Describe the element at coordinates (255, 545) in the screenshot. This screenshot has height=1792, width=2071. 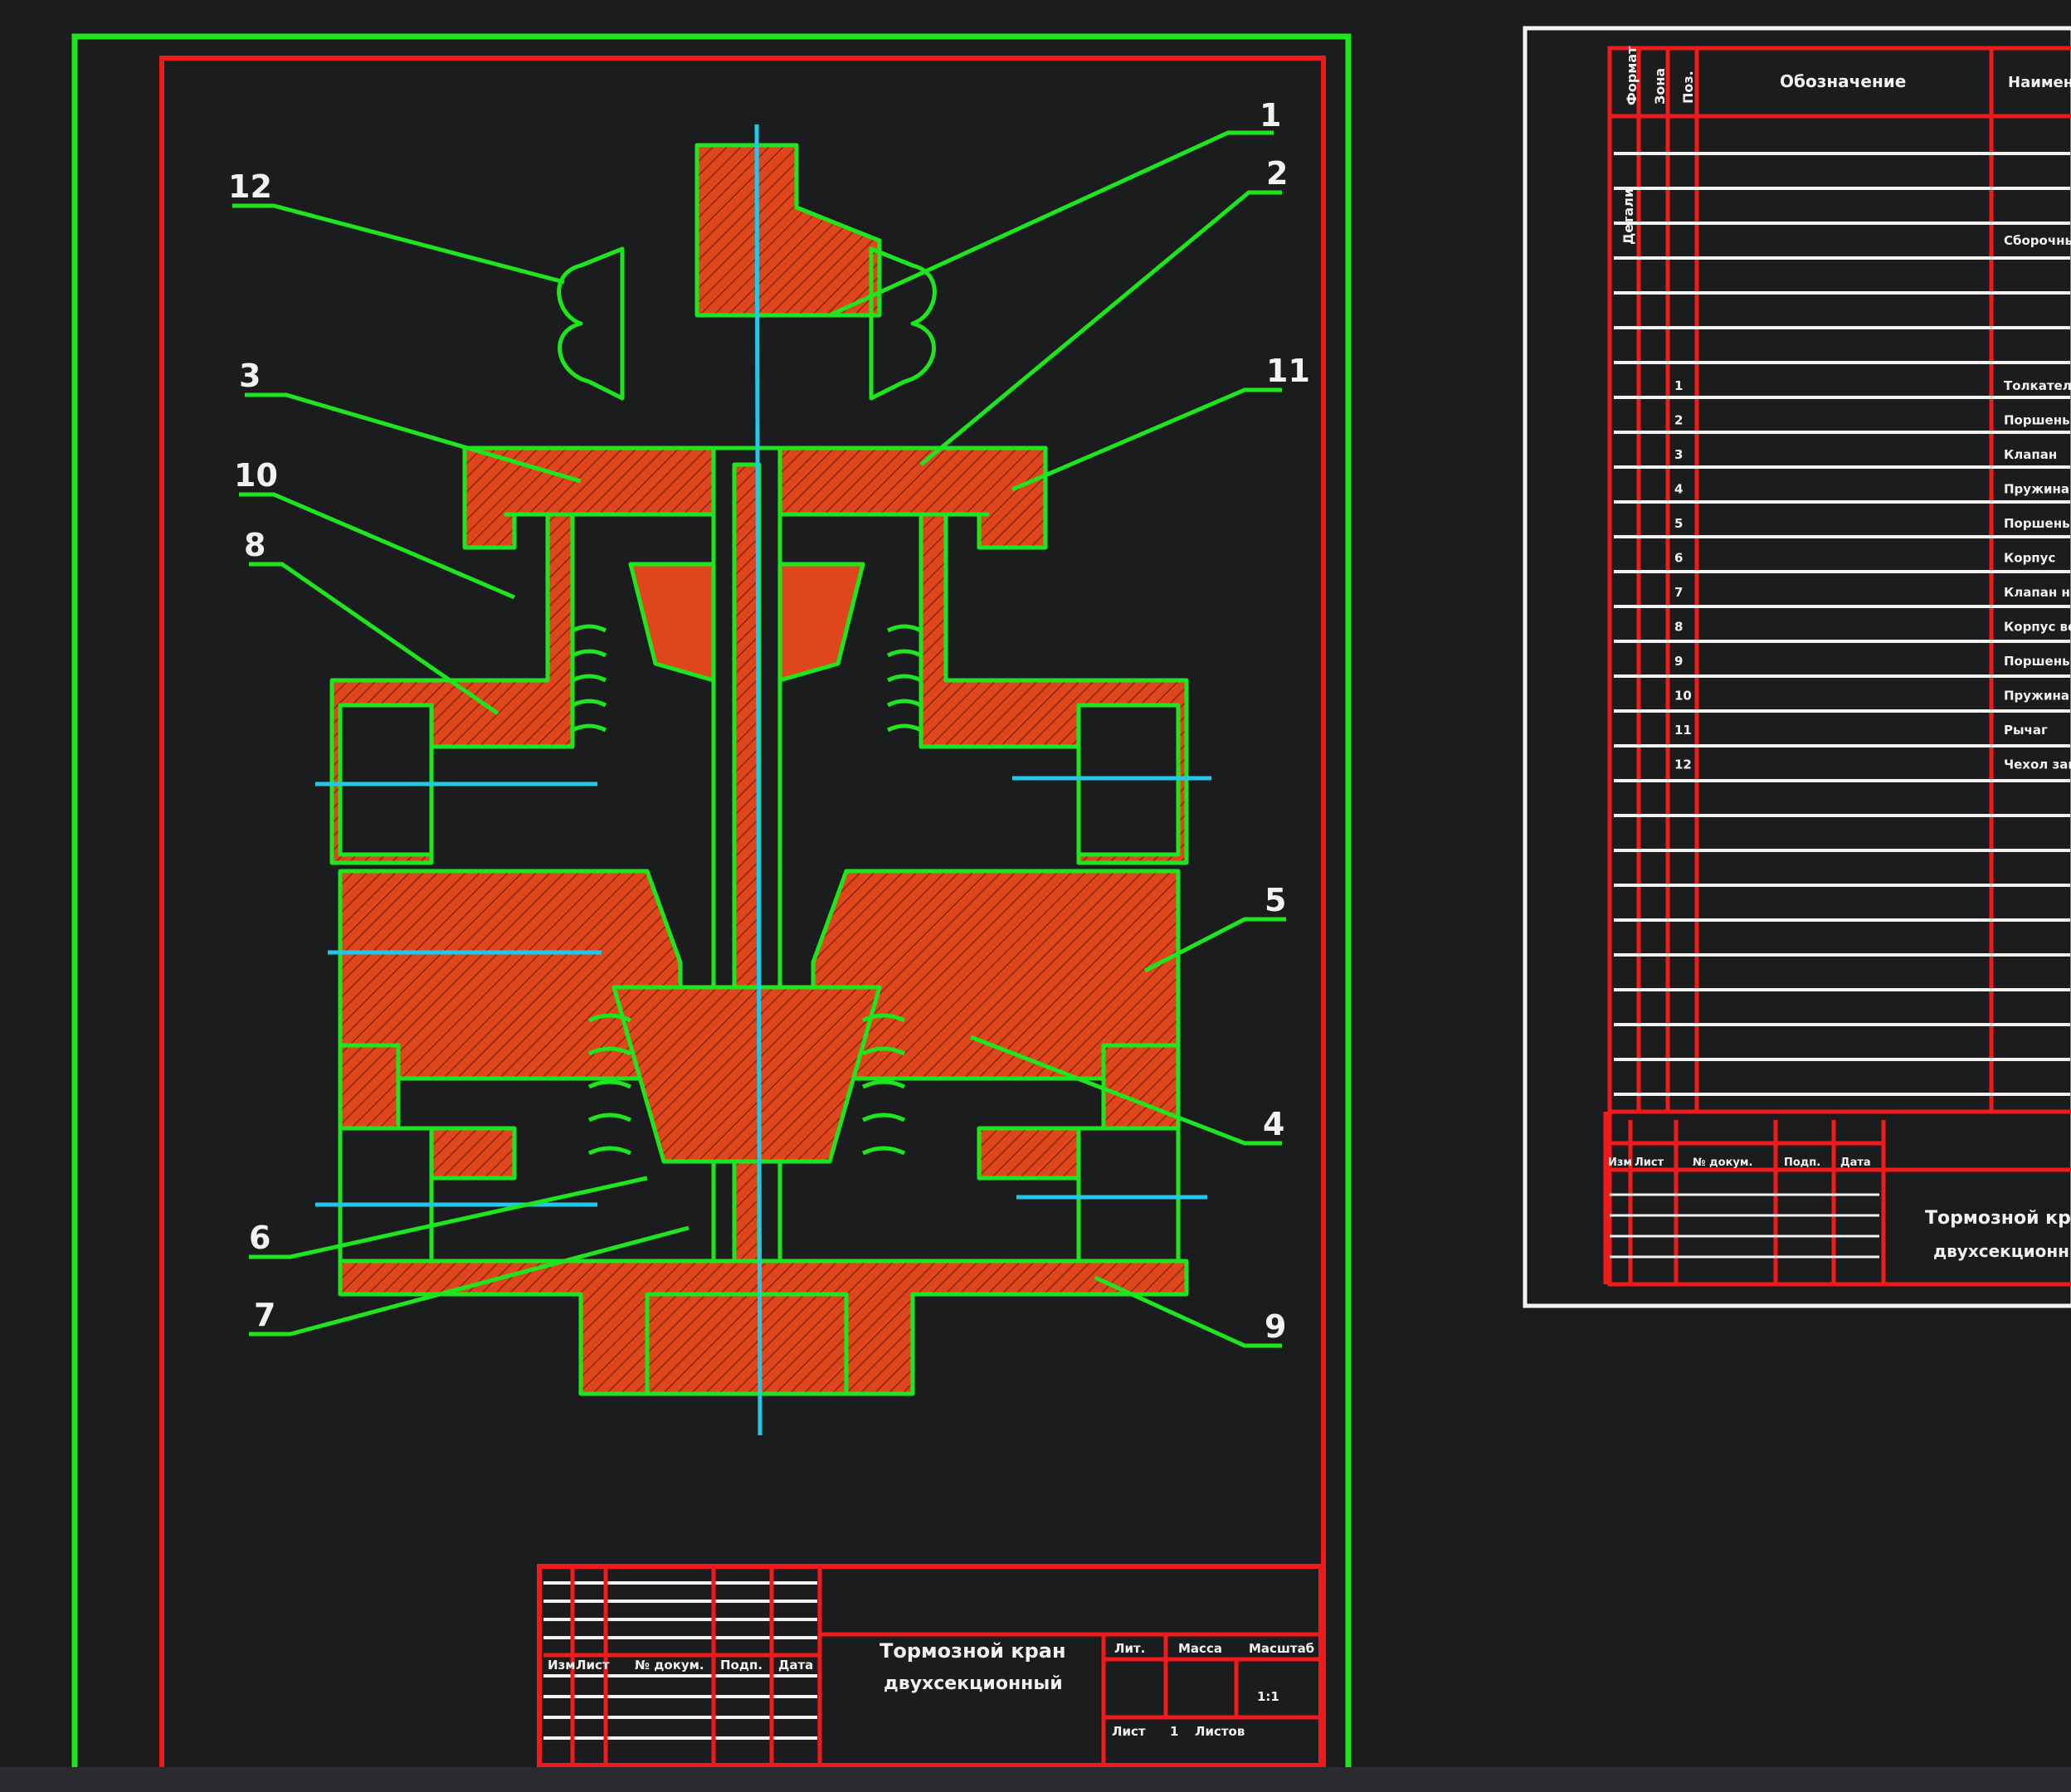
I see `callout-8: 8` at that location.